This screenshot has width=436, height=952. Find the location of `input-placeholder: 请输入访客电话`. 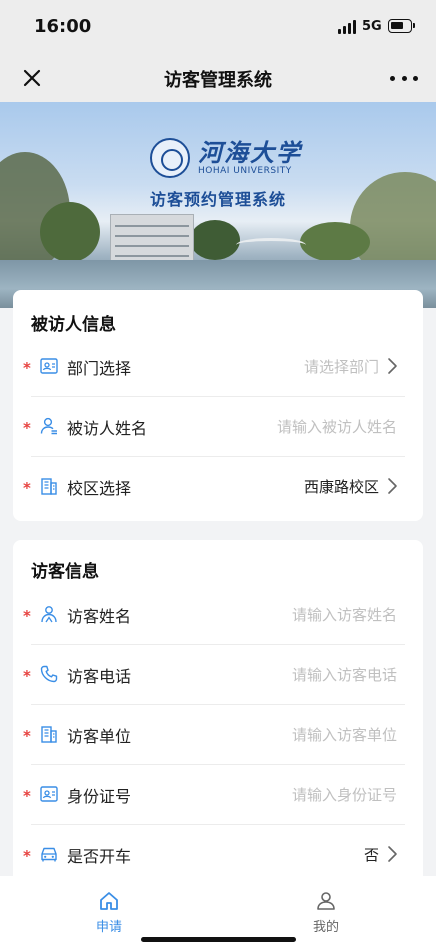

input-placeholder: 请输入访客电话 is located at coordinates (344, 674).